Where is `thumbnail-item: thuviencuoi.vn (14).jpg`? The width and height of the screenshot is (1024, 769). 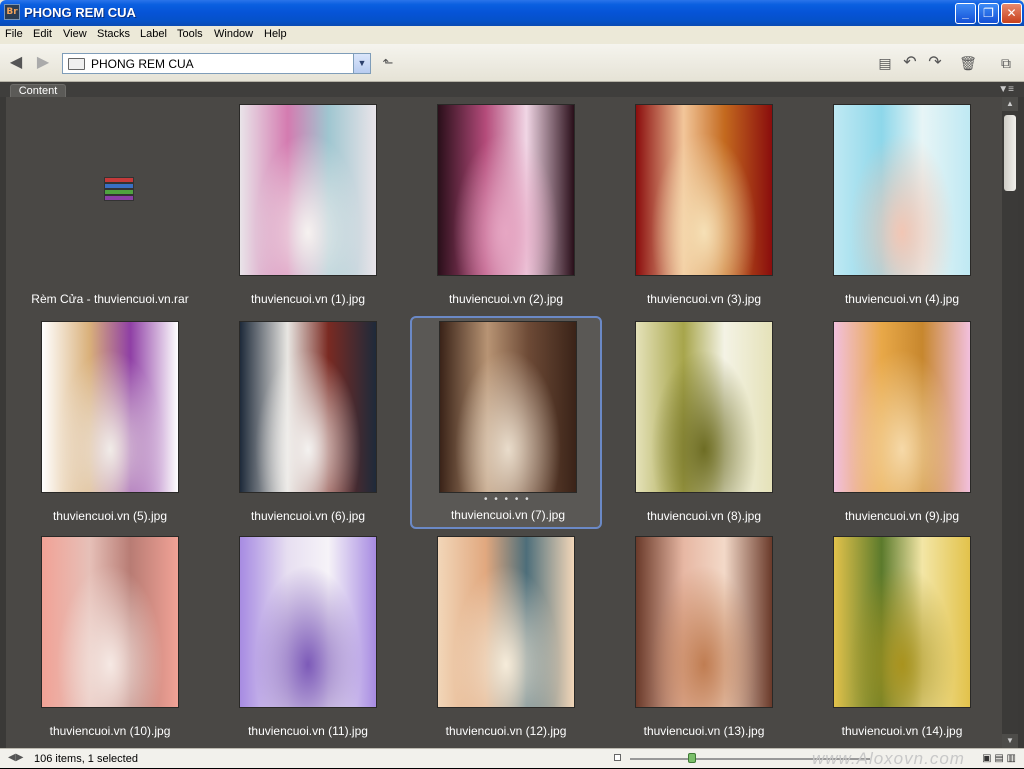 thumbnail-item: thuviencuoi.vn (14).jpg is located at coordinates (902, 637).